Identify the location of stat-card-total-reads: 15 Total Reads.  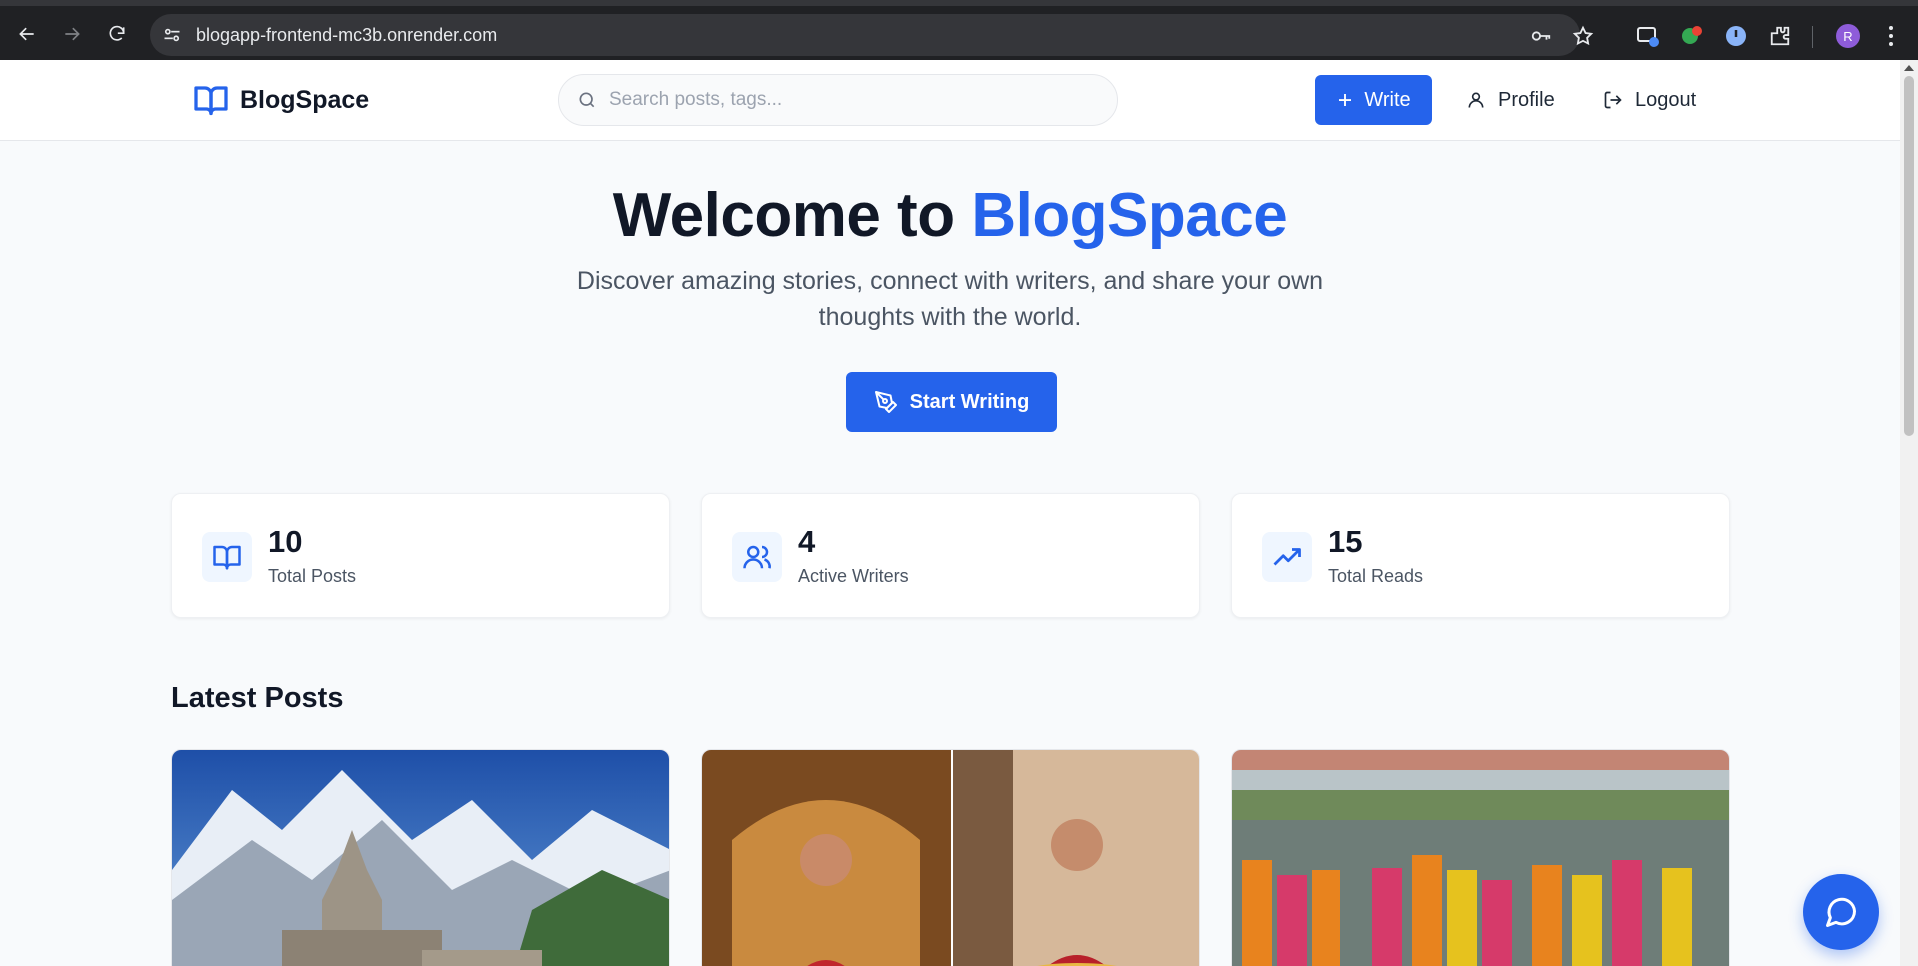
(1480, 555).